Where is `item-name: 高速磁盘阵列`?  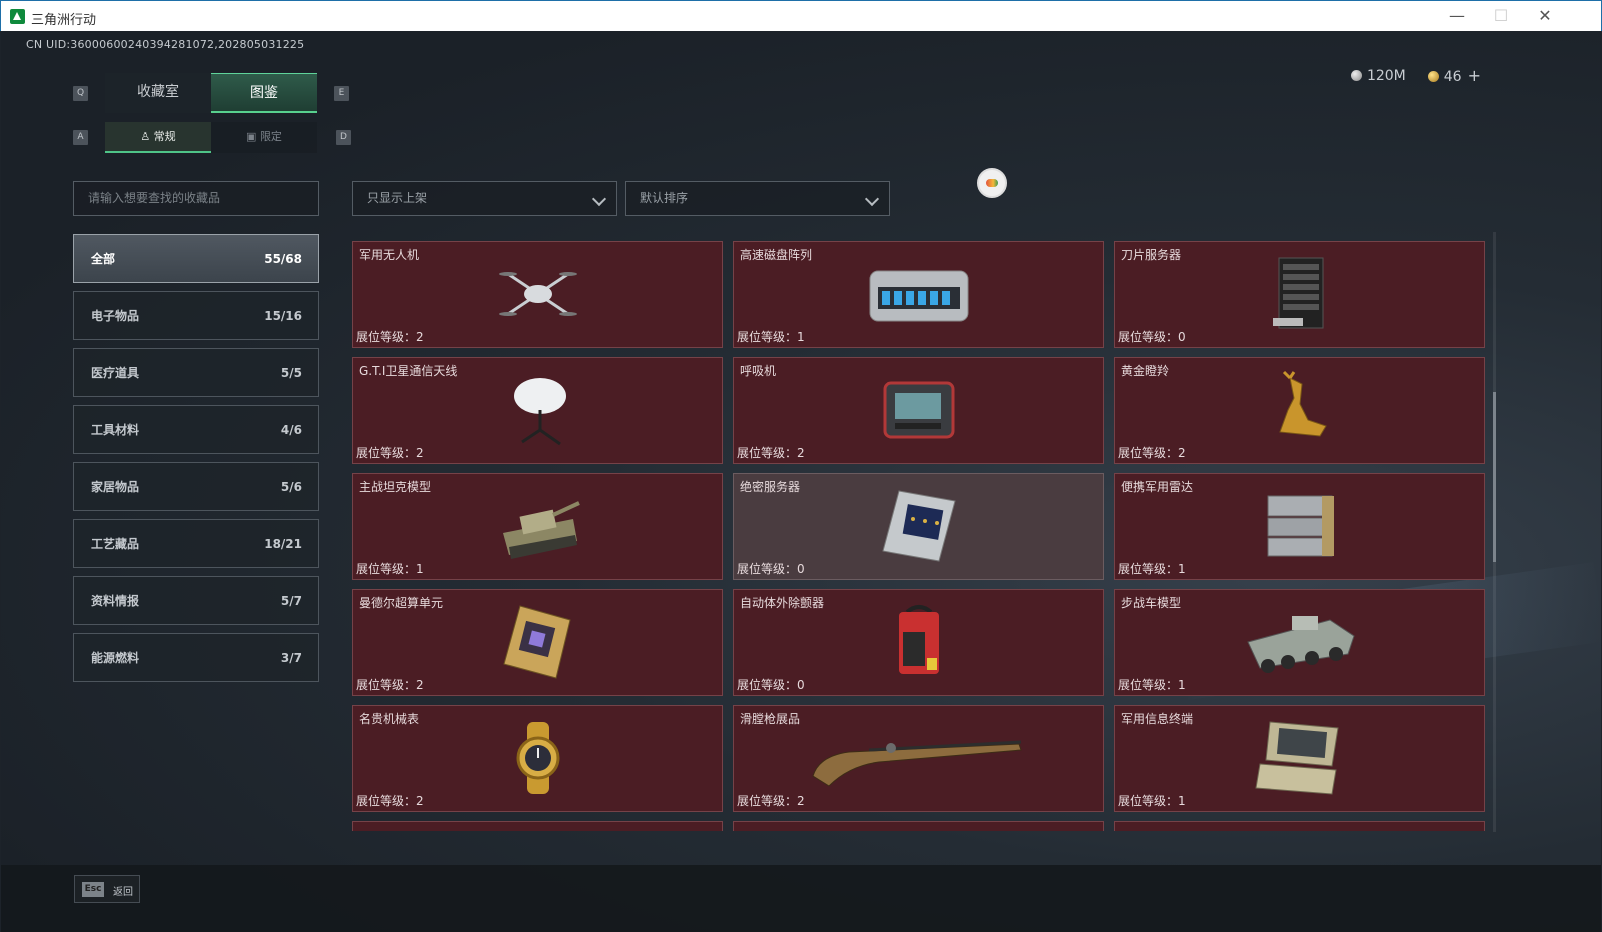 item-name: 高速磁盘阵列 is located at coordinates (776, 255).